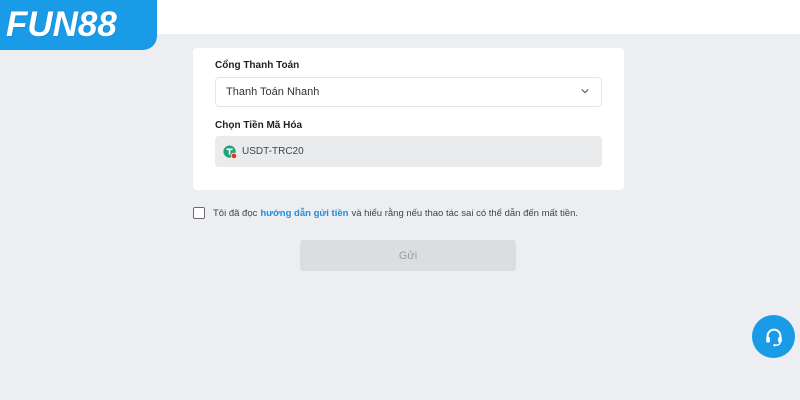 This screenshot has height=400, width=800. I want to click on submit-button: Gửi, so click(408, 255).